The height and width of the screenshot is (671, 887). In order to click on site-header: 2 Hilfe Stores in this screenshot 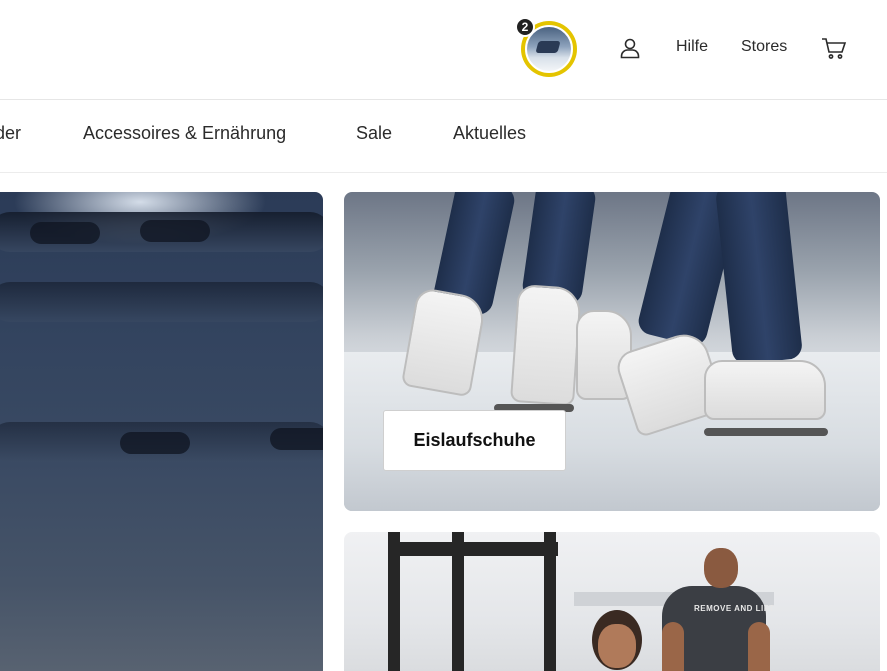, I will do `click(443, 50)`.